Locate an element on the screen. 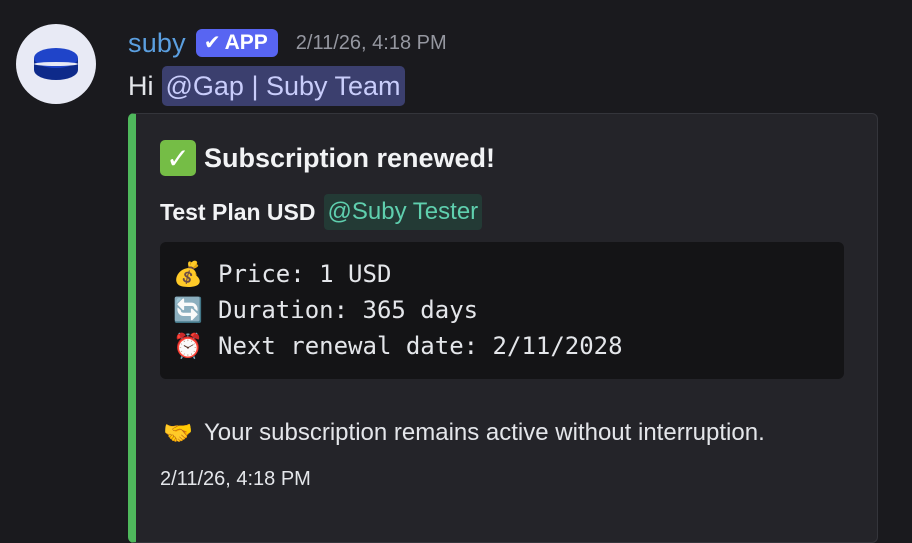 The image size is (912, 543). plan-line: Test Plan USD @Suby Tester is located at coordinates (321, 212).